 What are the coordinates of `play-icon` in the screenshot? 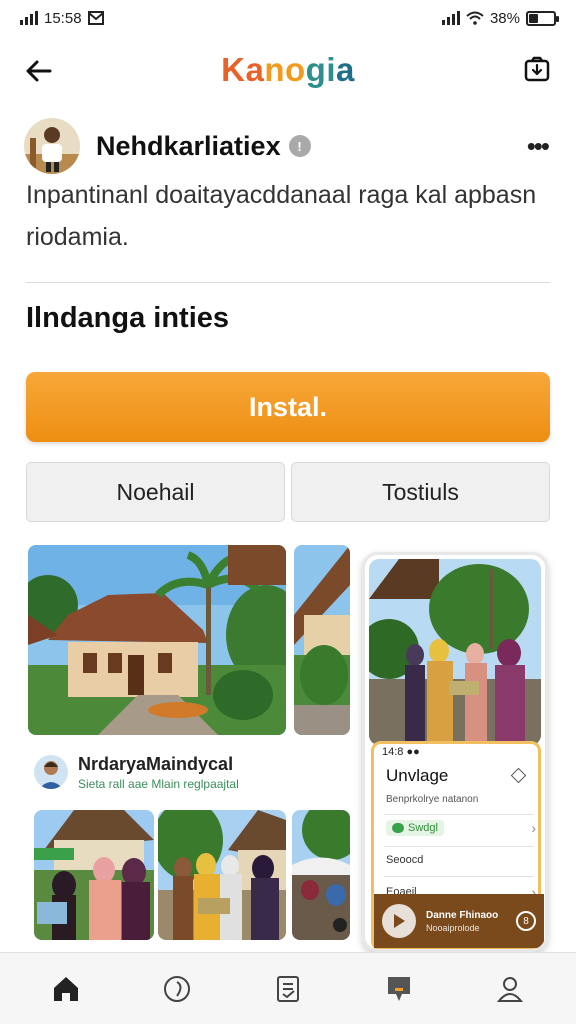 It's located at (399, 921).